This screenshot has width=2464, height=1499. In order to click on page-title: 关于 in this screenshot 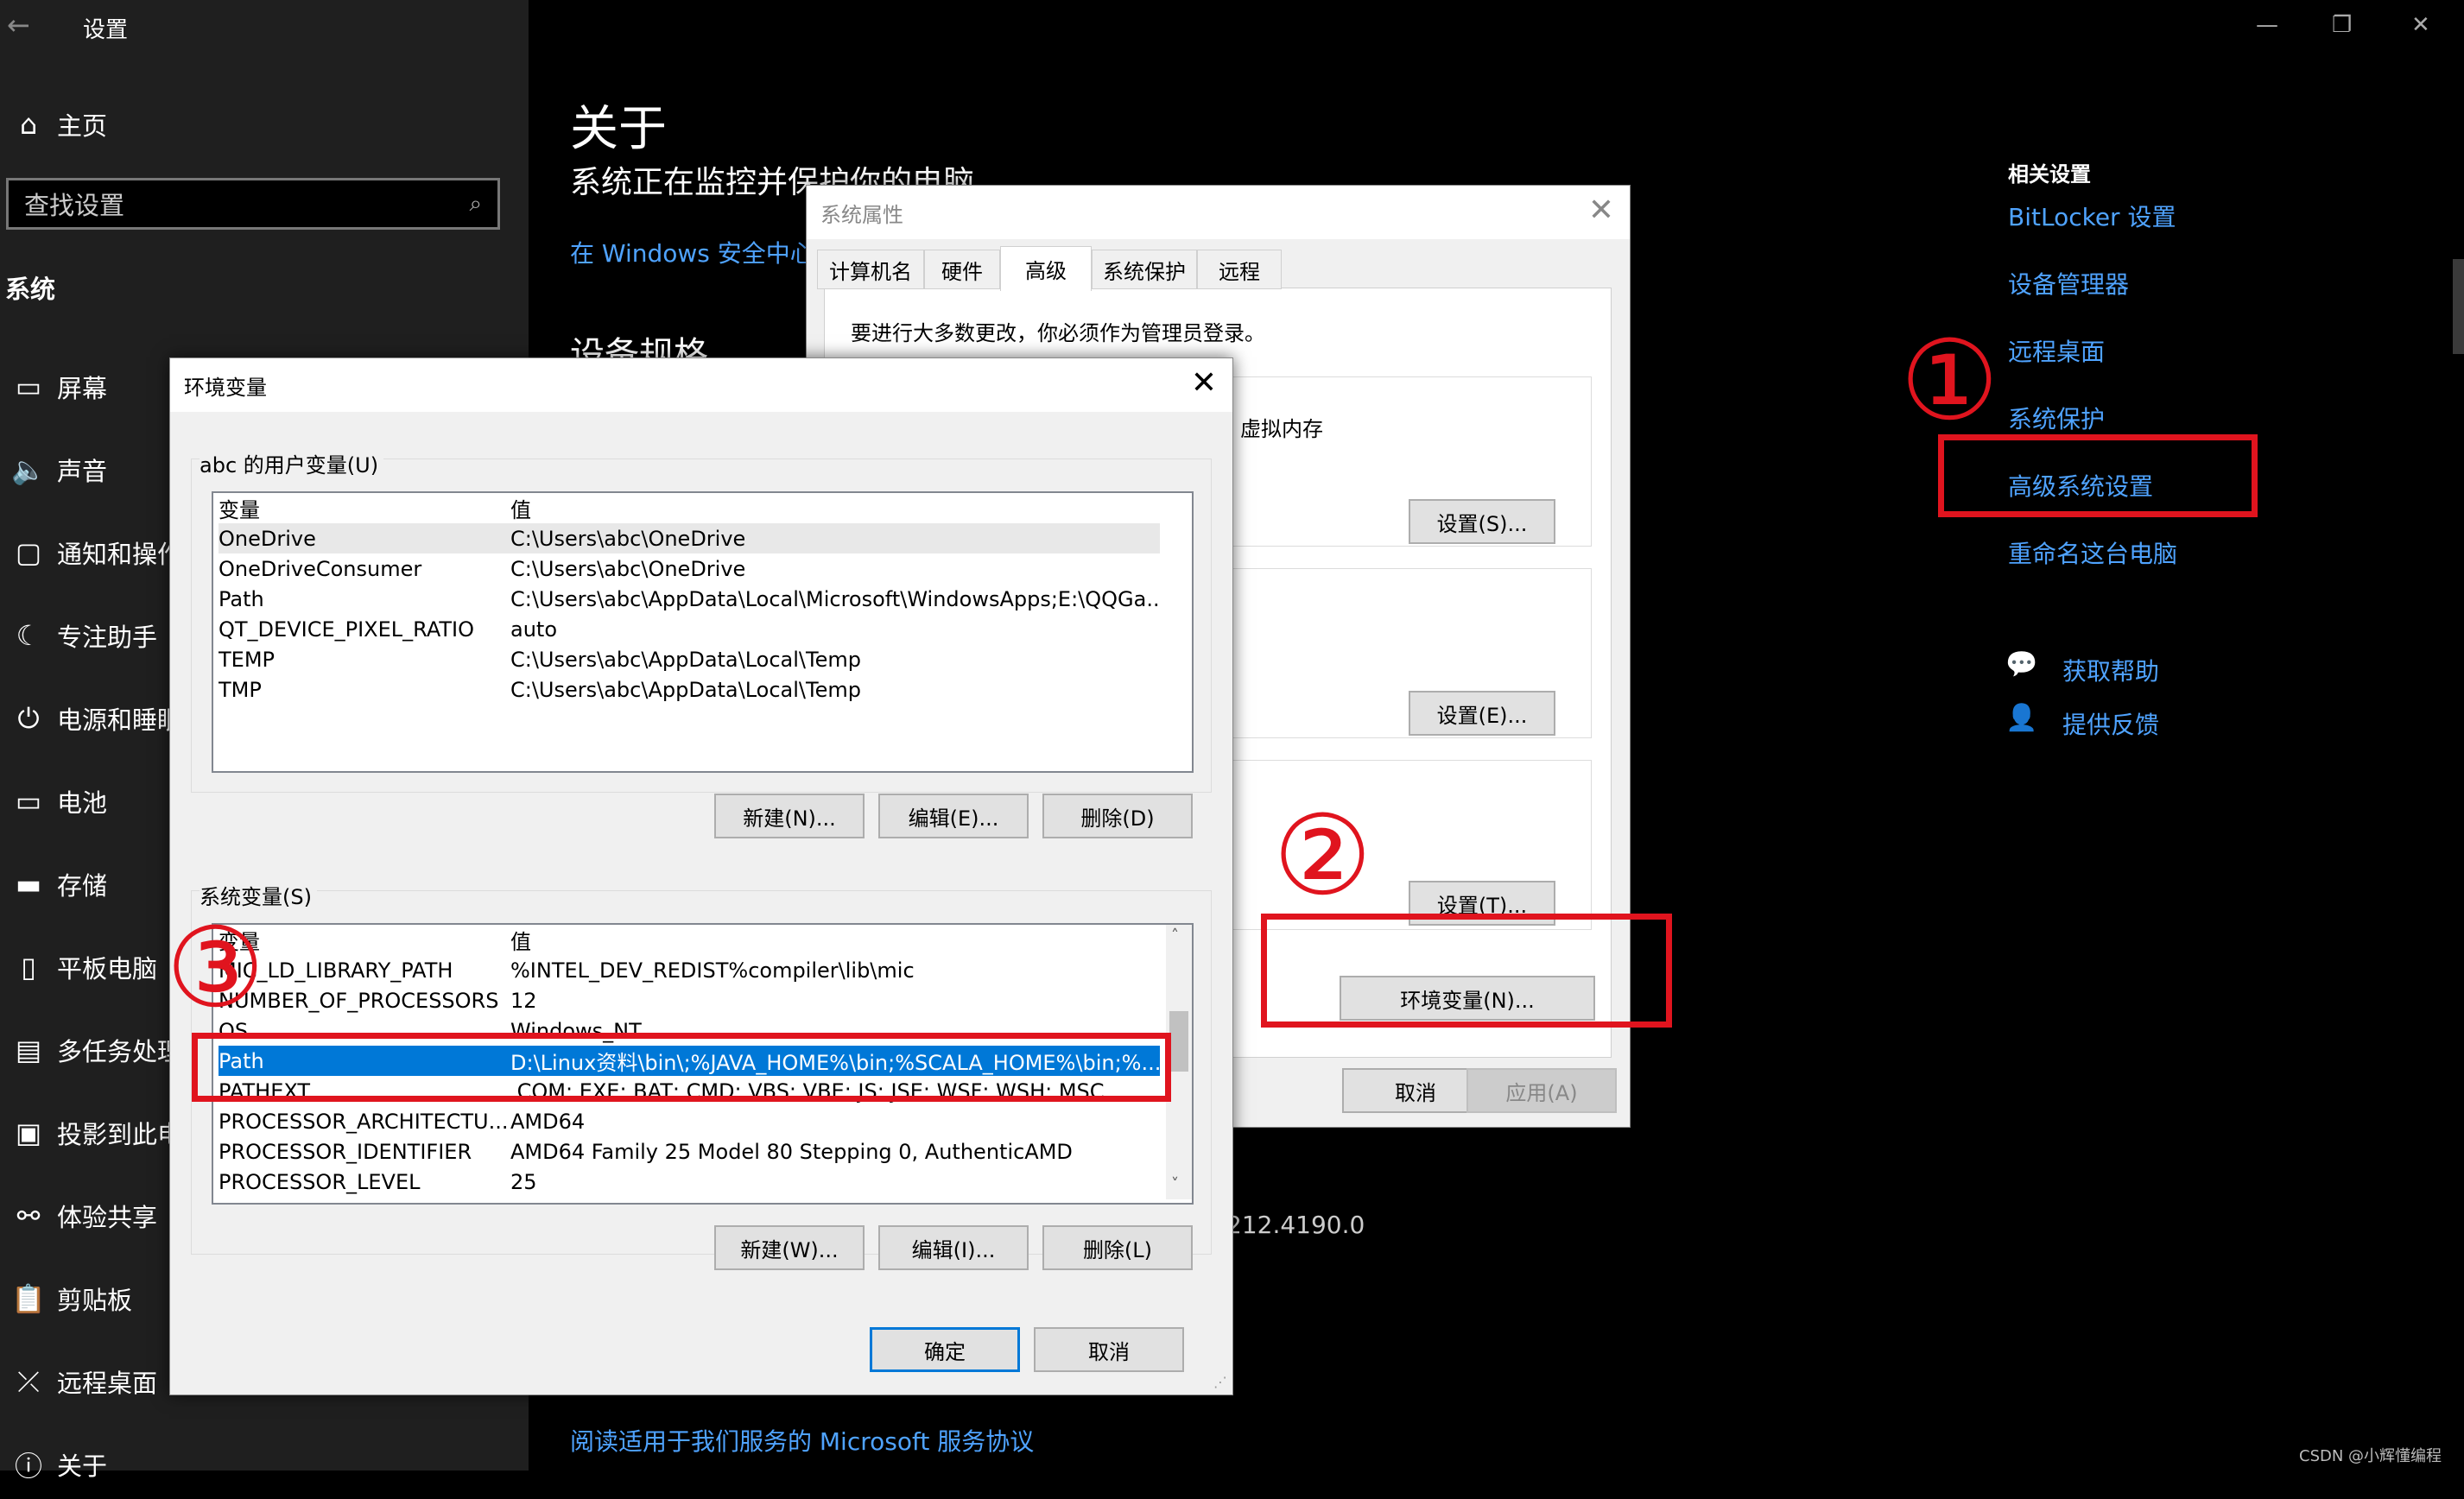, I will do `click(618, 129)`.